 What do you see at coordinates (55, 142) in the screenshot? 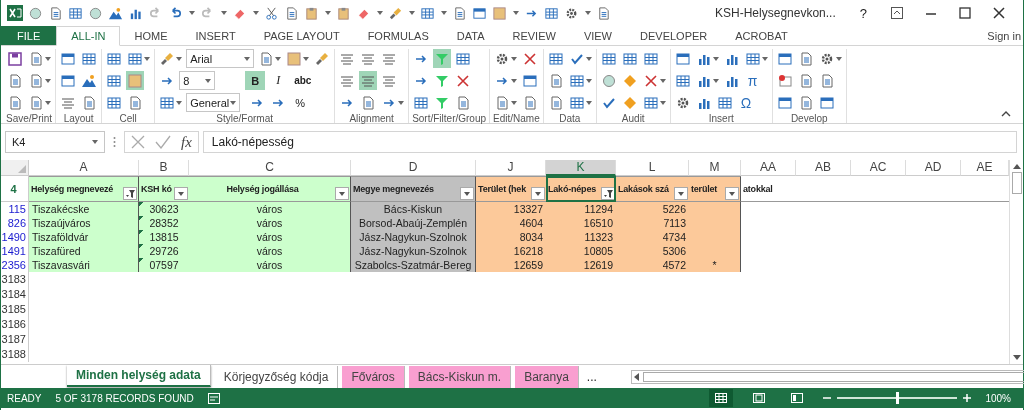
I see `name-box: K4` at bounding box center [55, 142].